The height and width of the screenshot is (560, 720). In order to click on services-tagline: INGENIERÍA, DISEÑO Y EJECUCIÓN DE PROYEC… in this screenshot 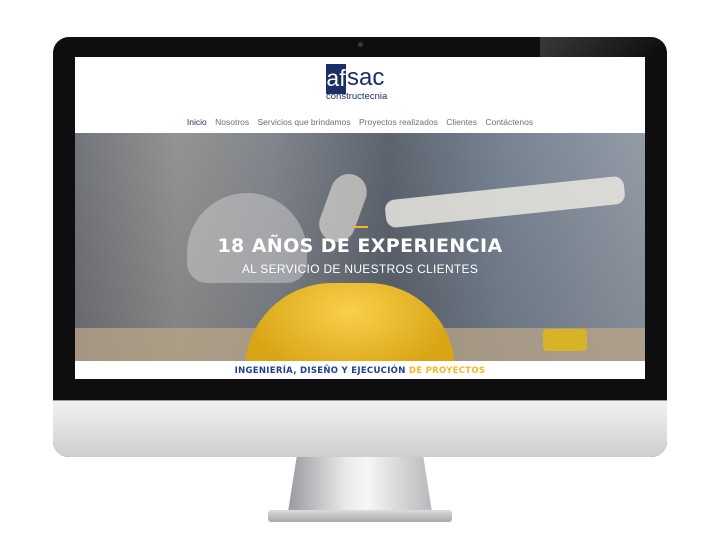, I will do `click(360, 371)`.